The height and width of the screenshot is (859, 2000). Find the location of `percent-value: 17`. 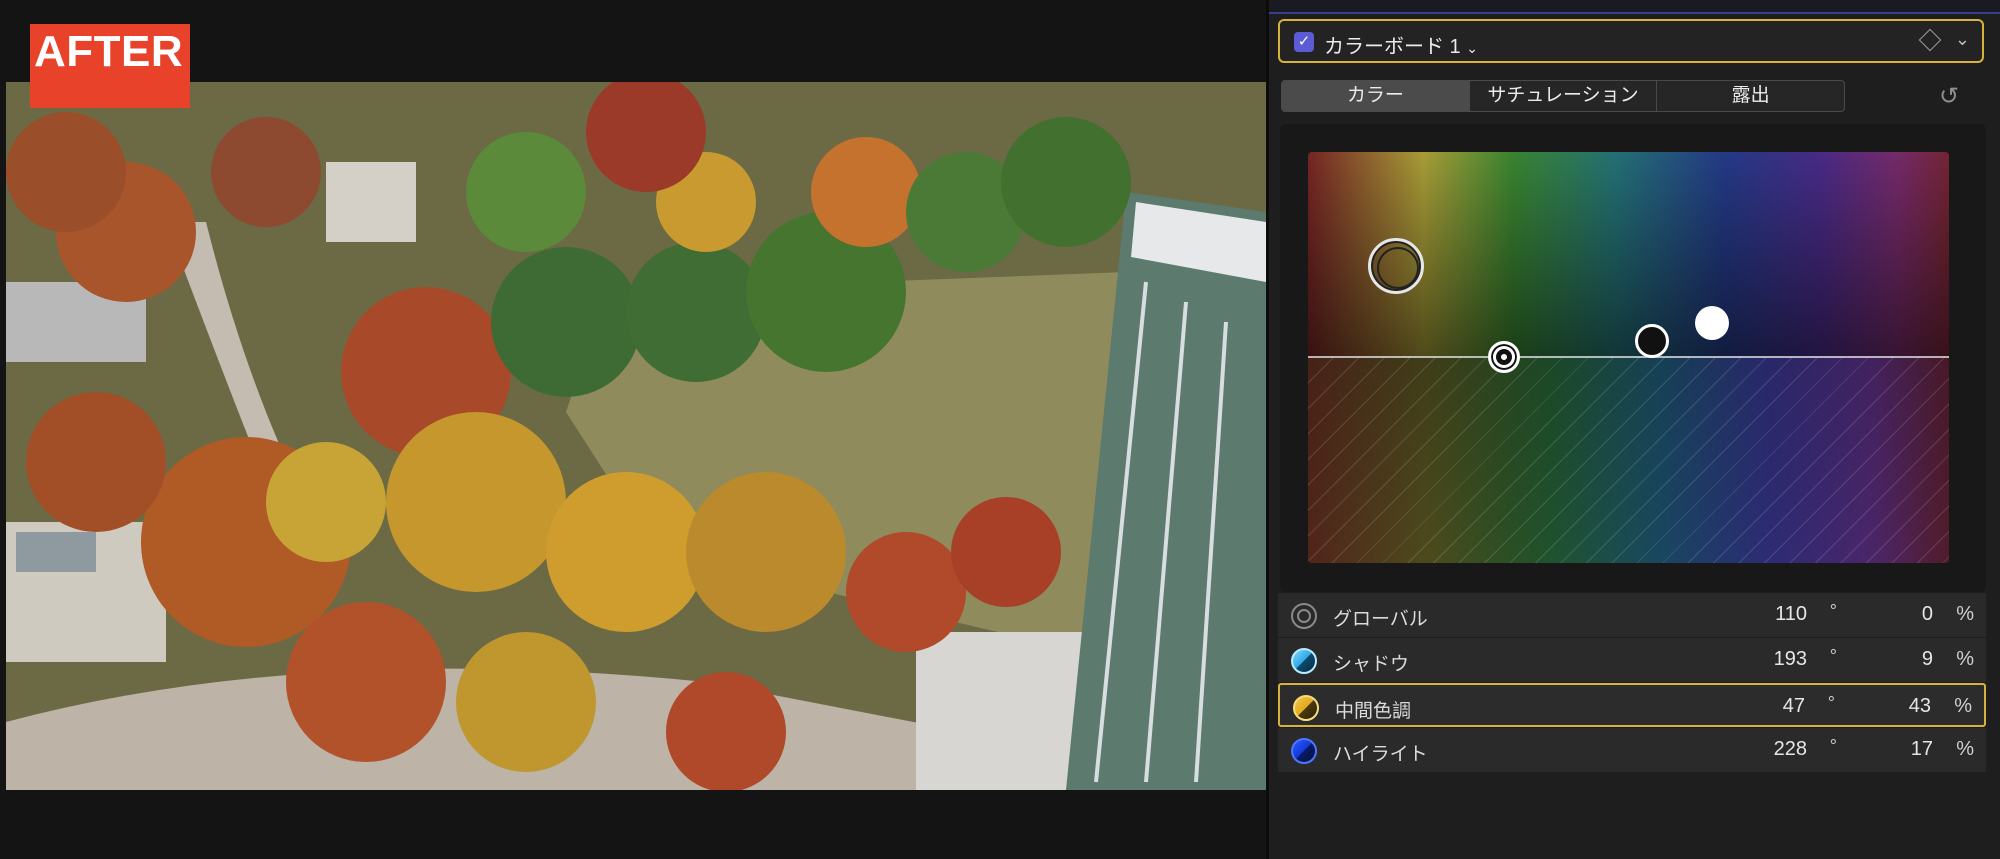

percent-value: 17 is located at coordinates (1922, 749).